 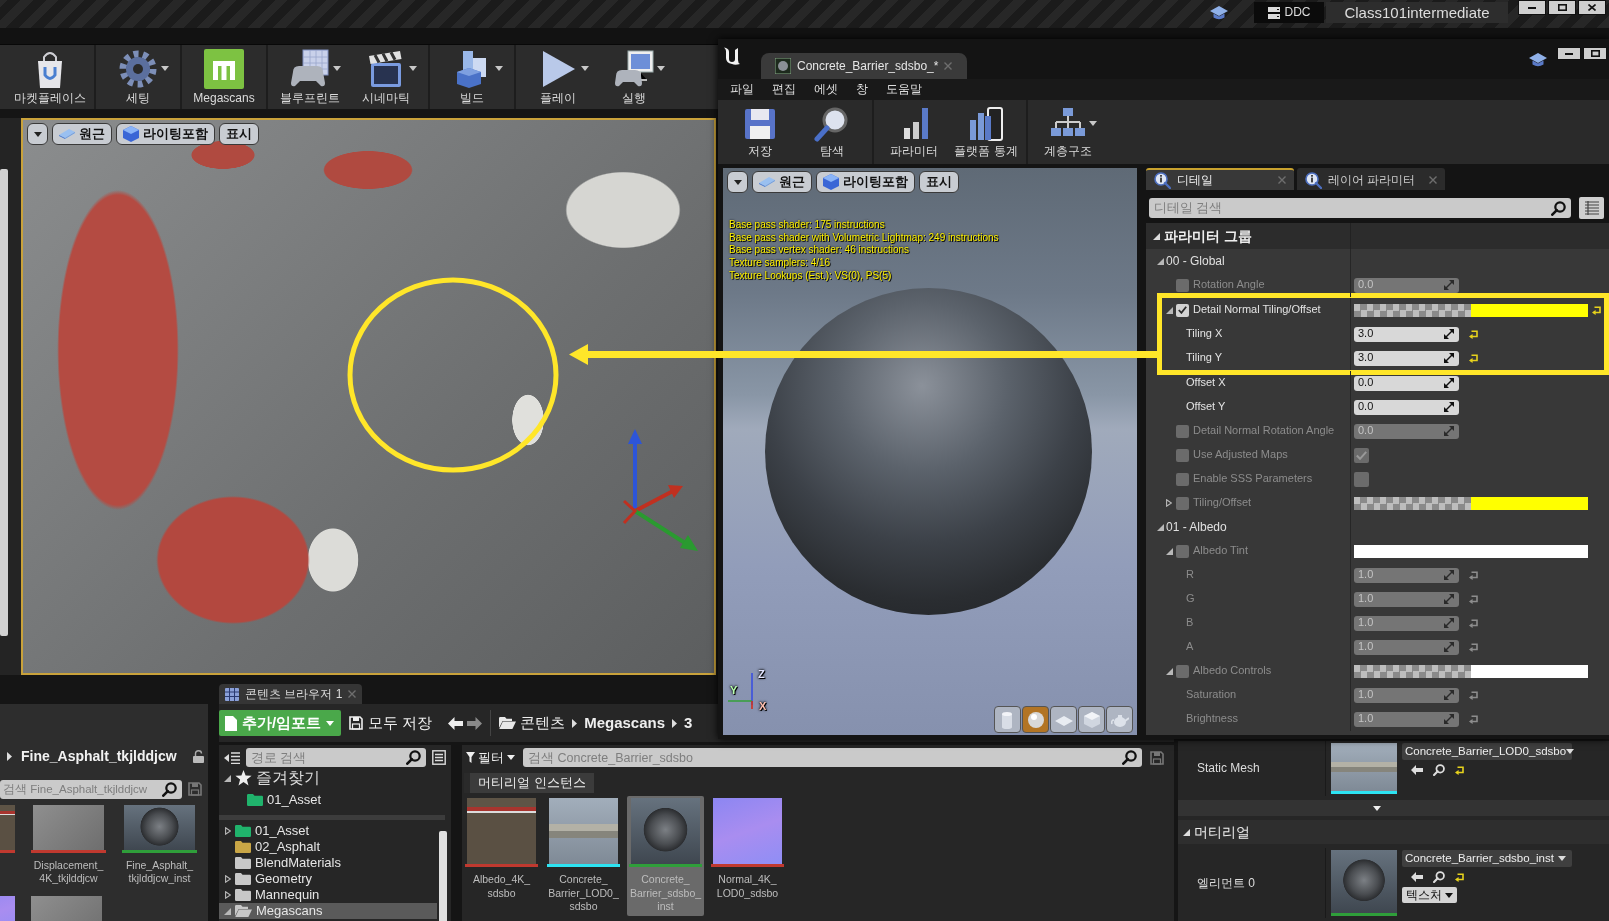 What do you see at coordinates (335, 778) in the screenshot?
I see `favorites-header: 즐겨찾기` at bounding box center [335, 778].